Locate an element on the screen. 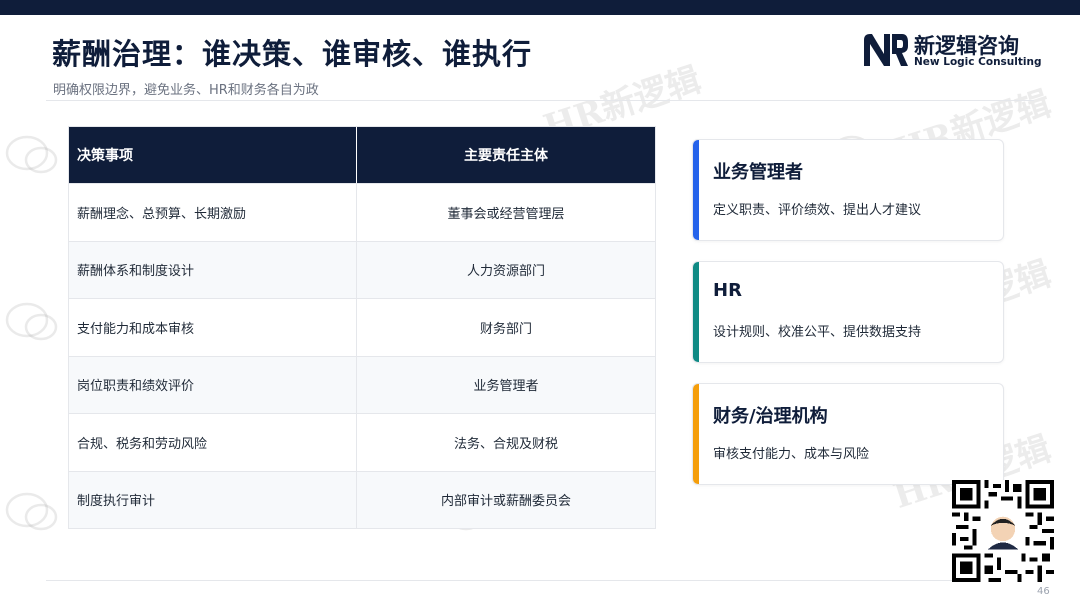  table-cell-owner: 人力资源部门 is located at coordinates (505, 272).